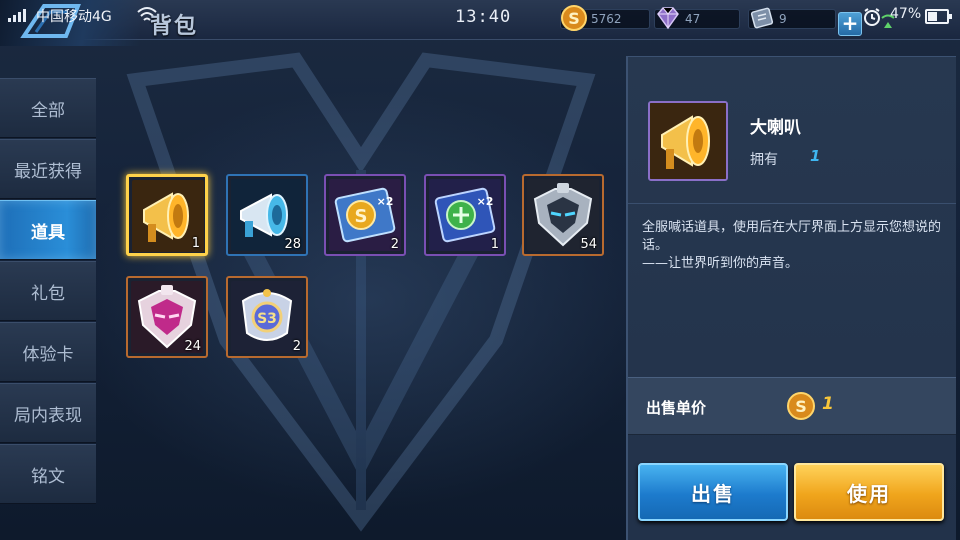 This screenshot has height=540, width=960. What do you see at coordinates (483, 17) in the screenshot?
I see `clock: 13:40` at bounding box center [483, 17].